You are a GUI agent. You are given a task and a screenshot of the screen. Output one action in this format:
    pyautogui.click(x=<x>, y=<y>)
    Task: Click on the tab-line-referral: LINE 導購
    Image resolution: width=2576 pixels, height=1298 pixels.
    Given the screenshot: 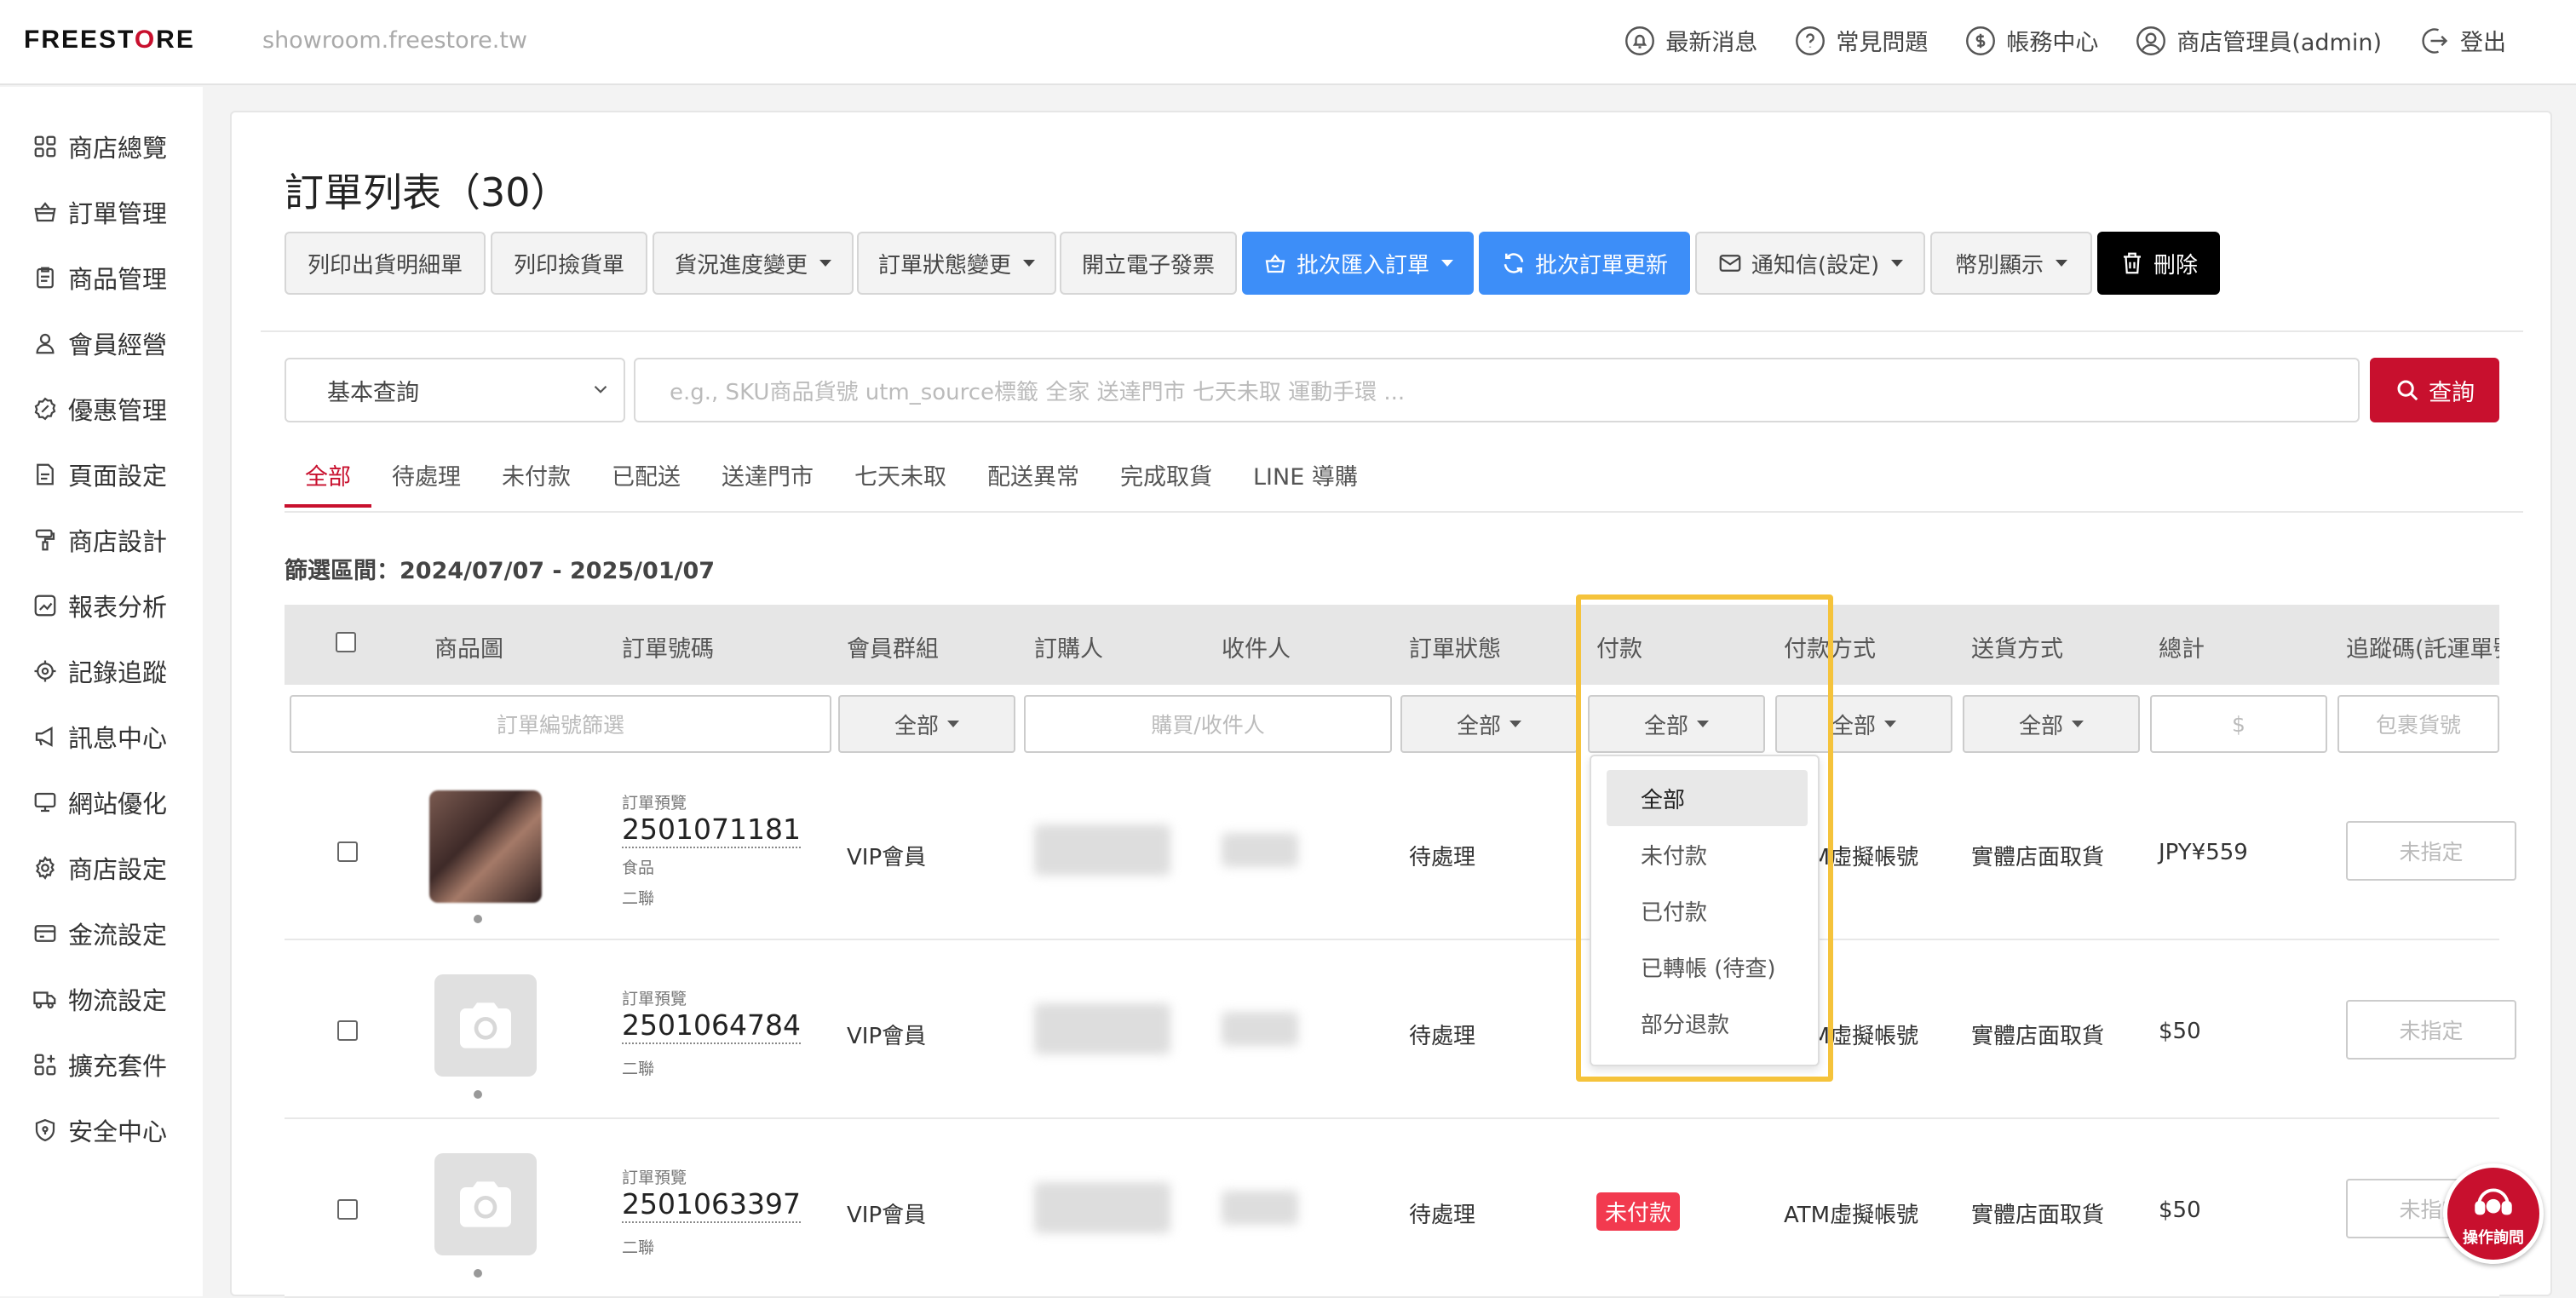 What is the action you would take?
    pyautogui.click(x=1306, y=479)
    